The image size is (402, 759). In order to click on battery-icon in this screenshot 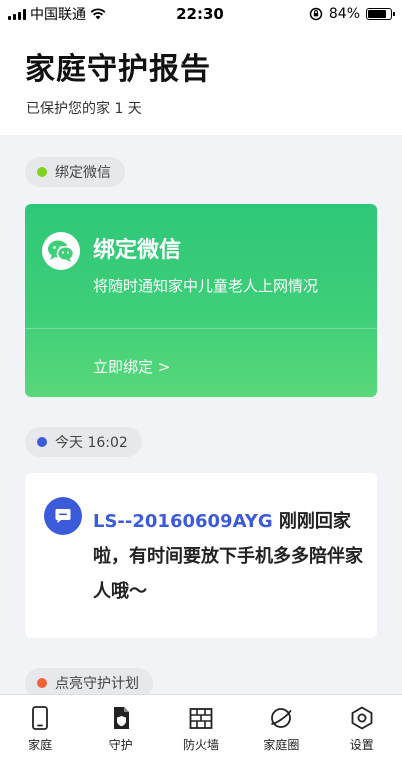, I will do `click(380, 14)`.